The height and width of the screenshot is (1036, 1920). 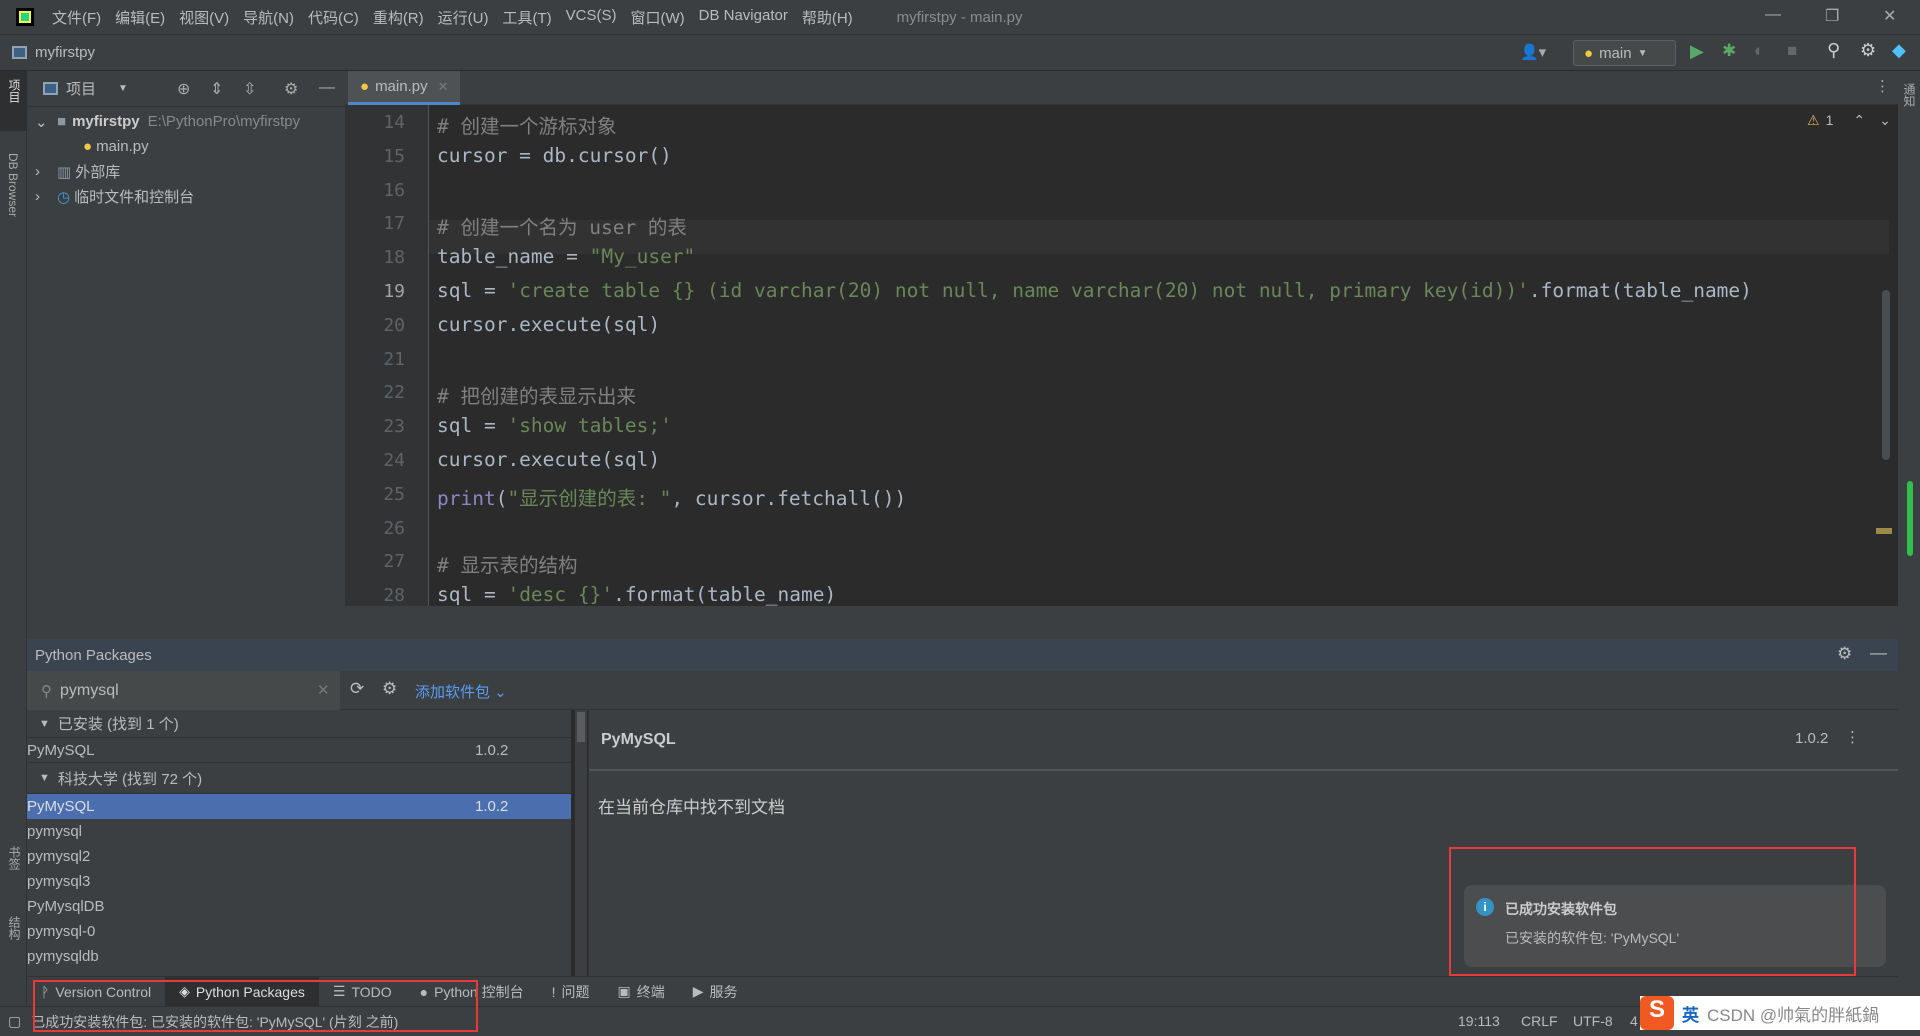 What do you see at coordinates (671, 496) in the screenshot?
I see `code-line: print("显示创建的表: ", cursor.fetchall())` at bounding box center [671, 496].